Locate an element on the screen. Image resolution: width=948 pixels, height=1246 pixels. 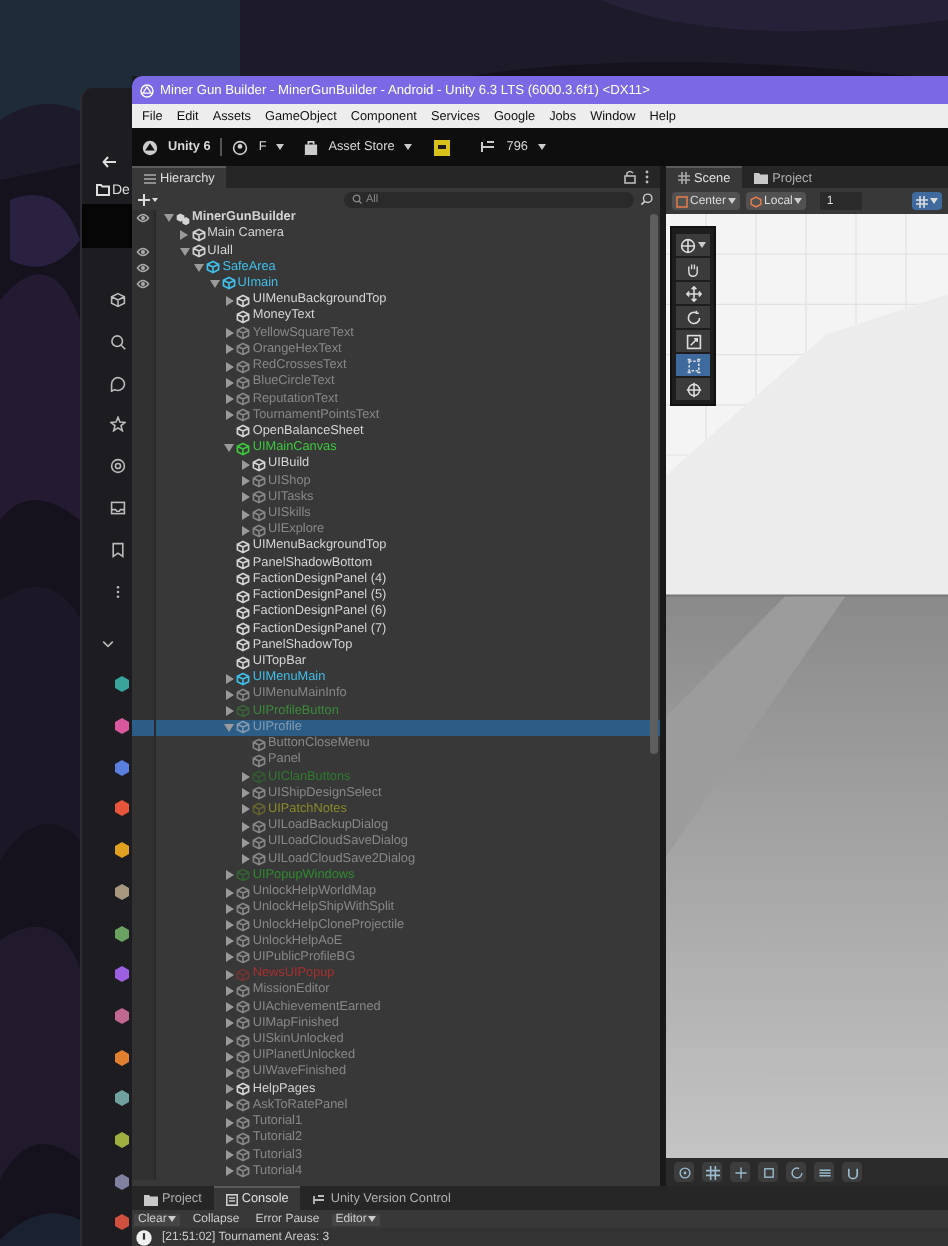
square-icon is located at coordinates (768, 1172).